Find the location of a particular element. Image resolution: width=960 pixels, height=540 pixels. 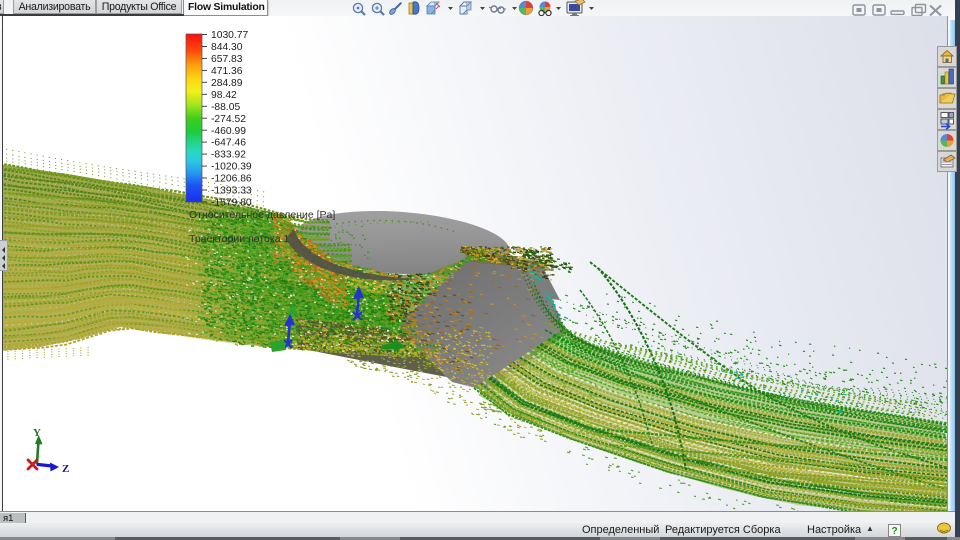

svg-text: 284.89 is located at coordinates (227, 83).